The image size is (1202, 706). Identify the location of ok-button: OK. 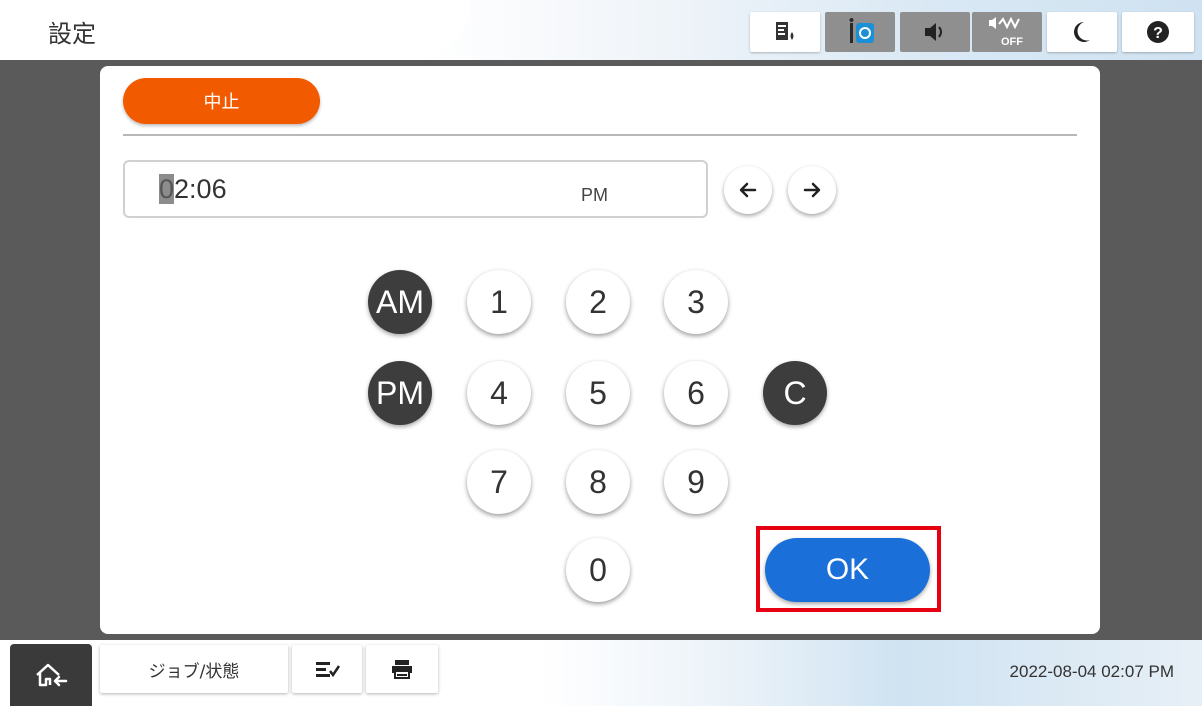
(847, 570).